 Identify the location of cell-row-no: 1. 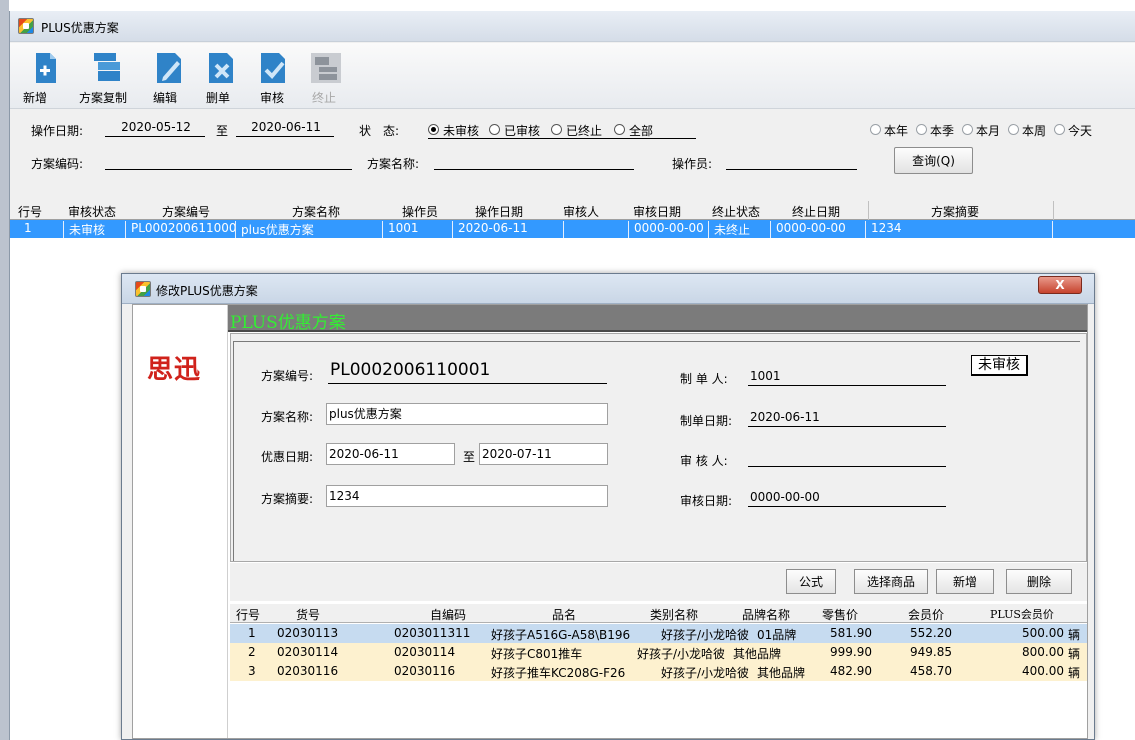
(41, 229).